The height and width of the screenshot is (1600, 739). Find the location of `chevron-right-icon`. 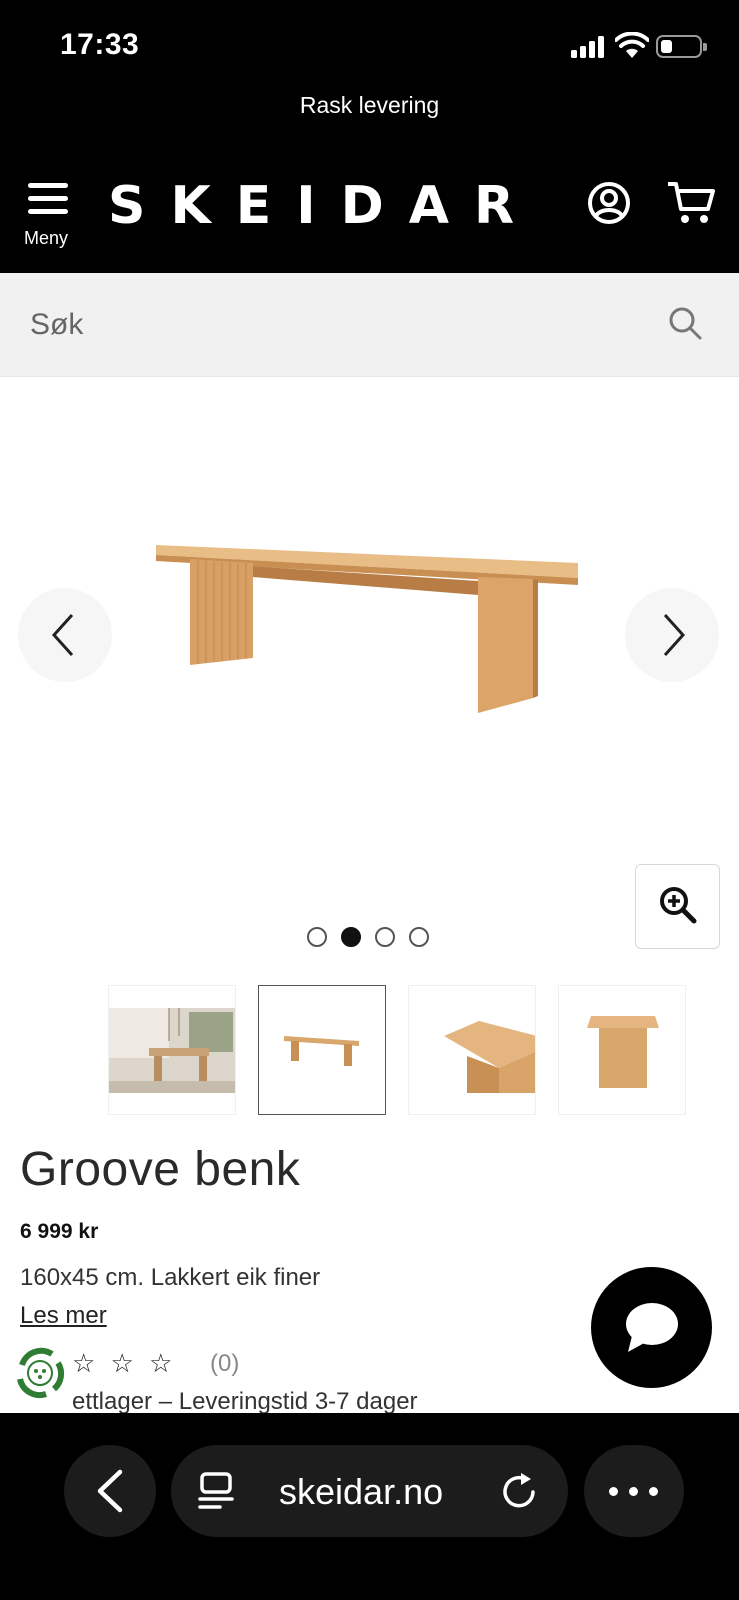

chevron-right-icon is located at coordinates (674, 635).